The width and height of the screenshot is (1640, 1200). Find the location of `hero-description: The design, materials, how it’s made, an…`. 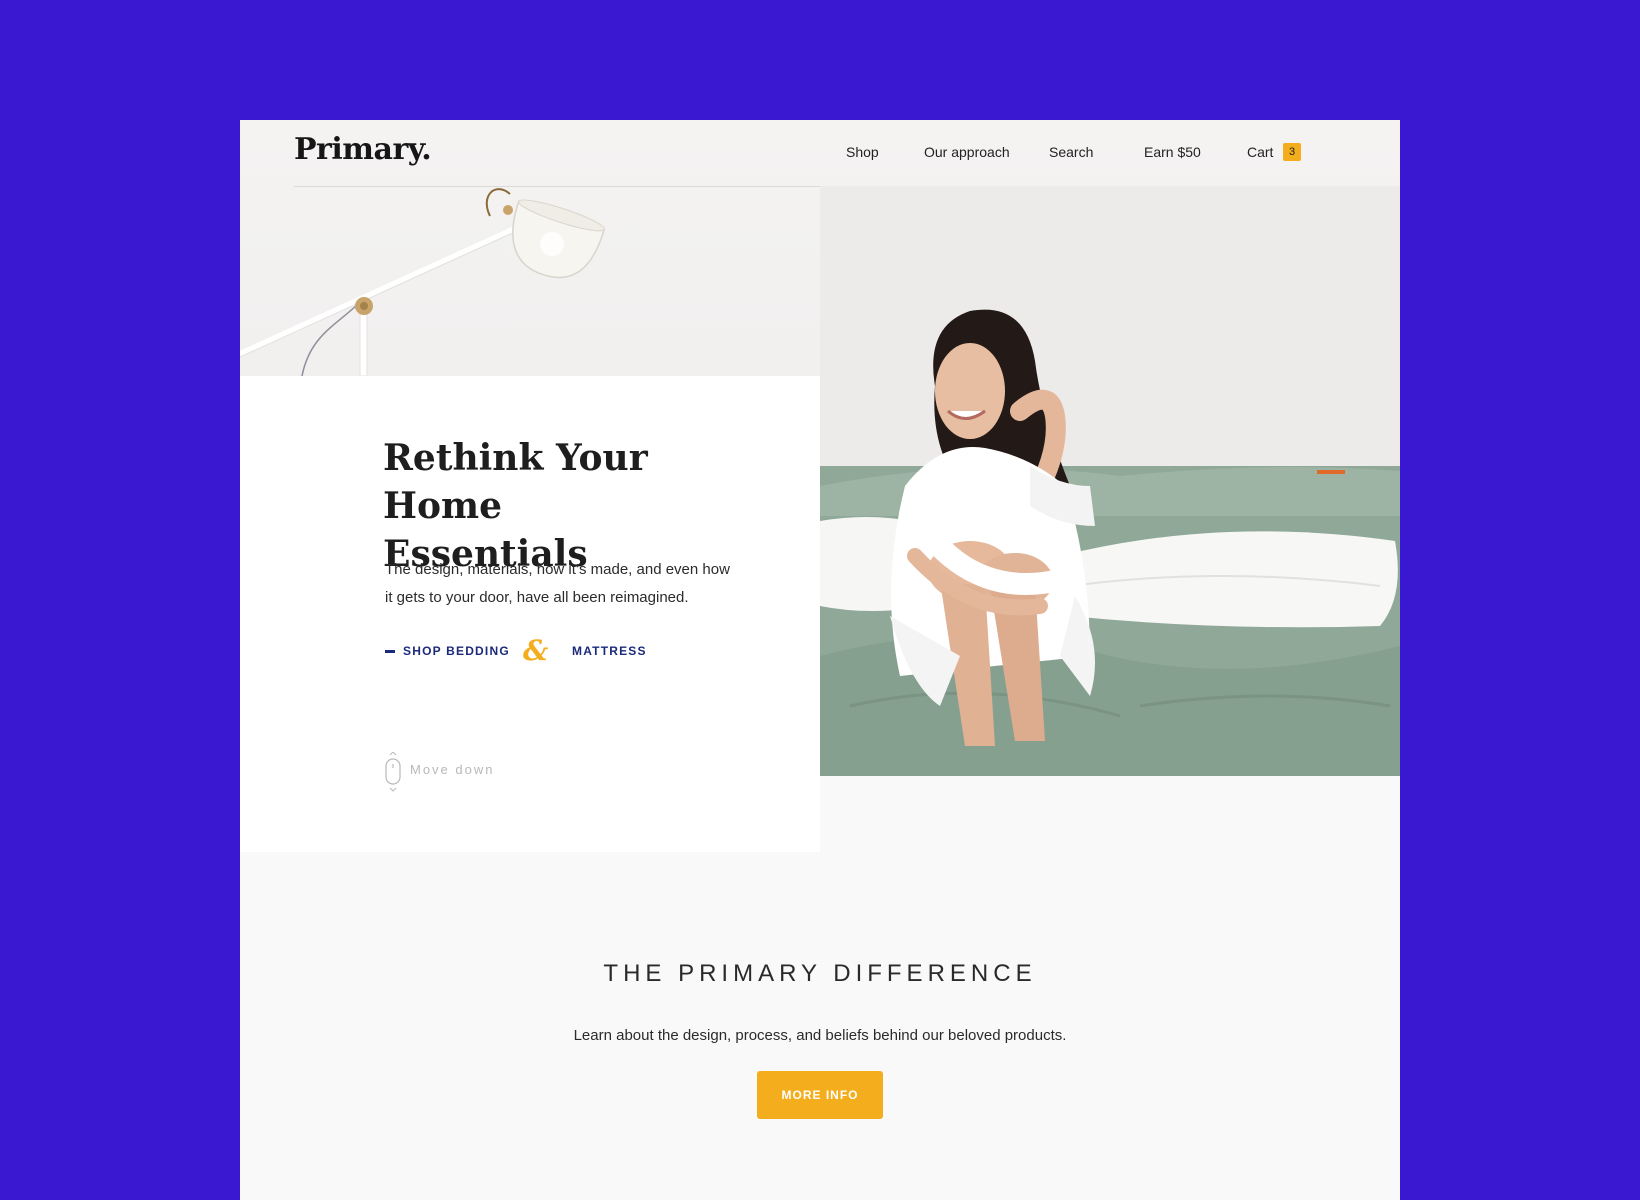

hero-description: The design, materials, how it’s made, an… is located at coordinates (557, 583).